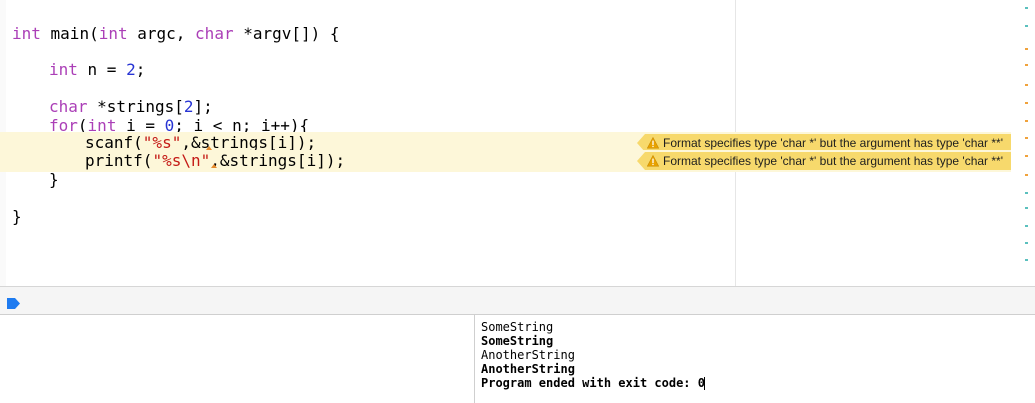 The image size is (1035, 403). I want to click on variables-view, so click(237, 359).